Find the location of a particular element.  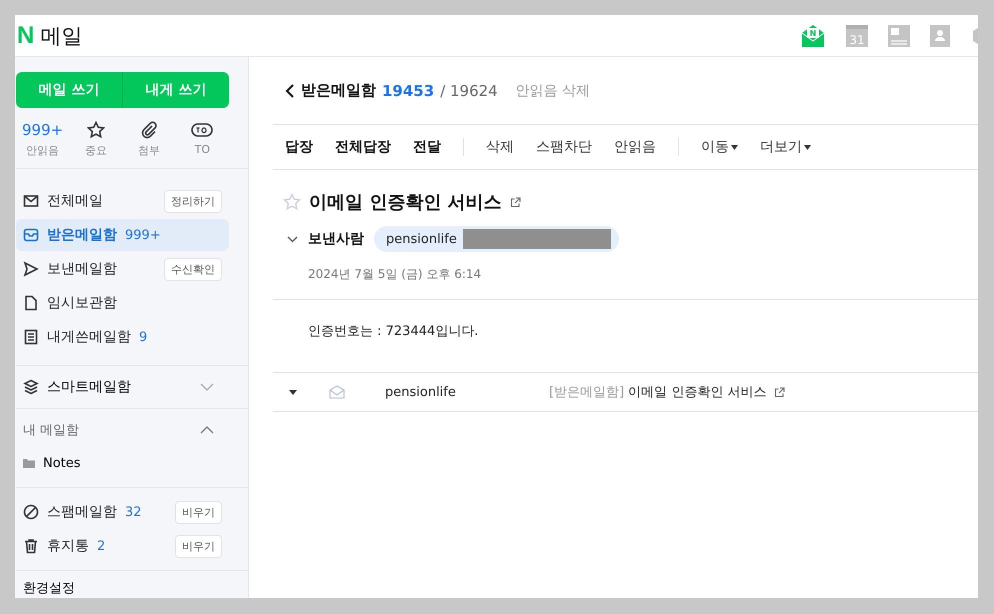

paper-plane-icon is located at coordinates (31, 269).